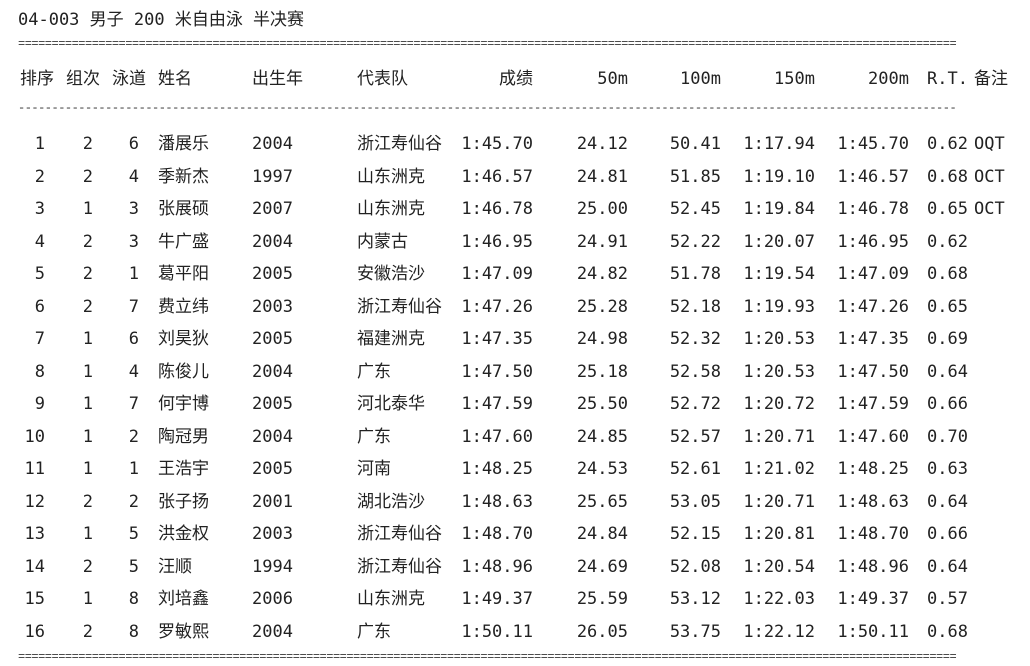 Image resolution: width=1030 pixels, height=666 pixels. What do you see at coordinates (873, 631) in the screenshot?
I see `cell-s200: 1:50.11` at bounding box center [873, 631].